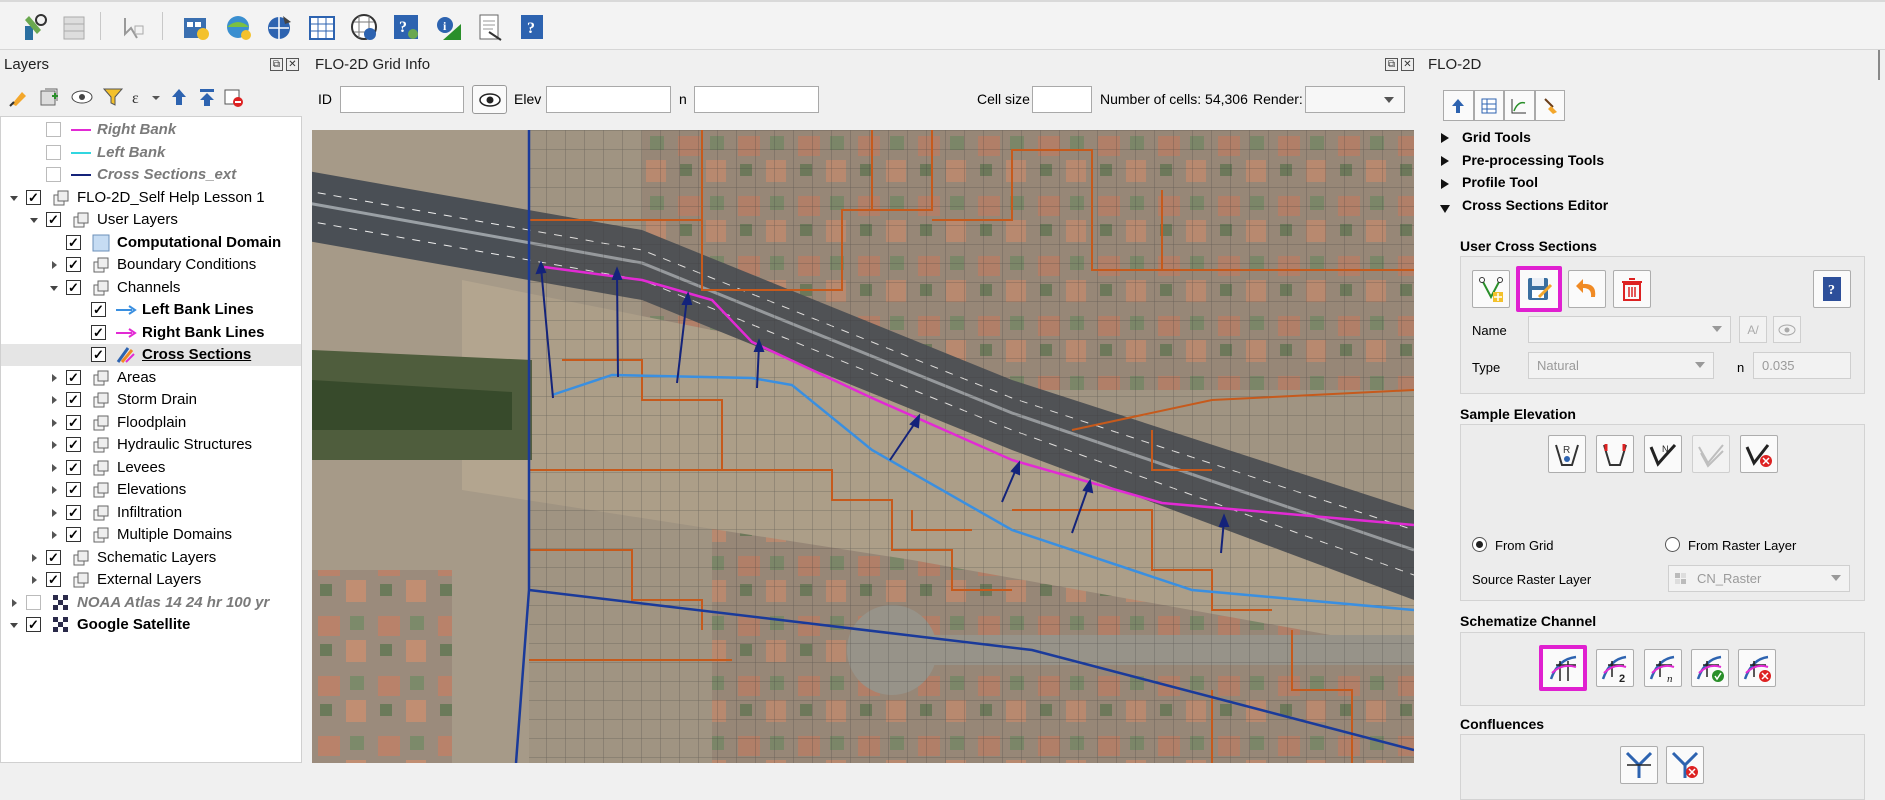 This screenshot has width=1885, height=800. I want to click on sample-natural-button: N, so click(1663, 454).